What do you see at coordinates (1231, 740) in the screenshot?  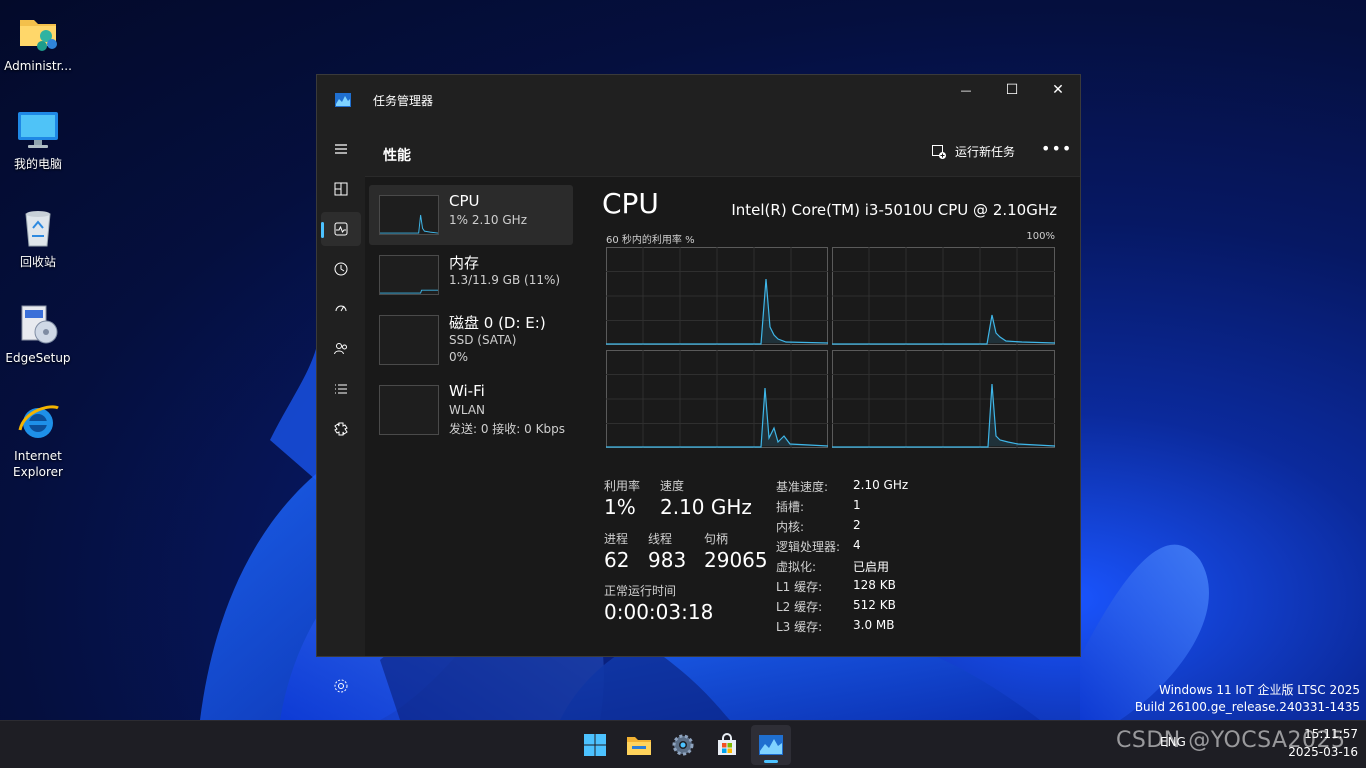 I see `csdn-watermark: CSDN @YOCSA2025` at bounding box center [1231, 740].